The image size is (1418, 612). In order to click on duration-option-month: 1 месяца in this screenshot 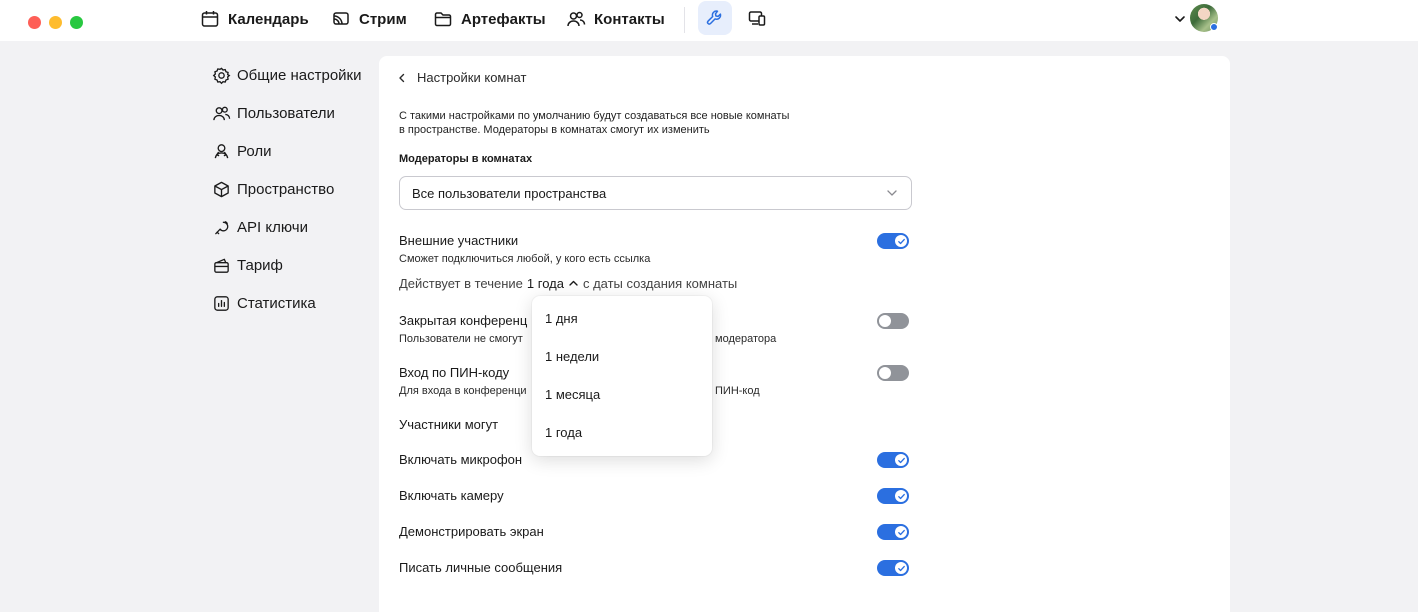, I will do `click(622, 394)`.